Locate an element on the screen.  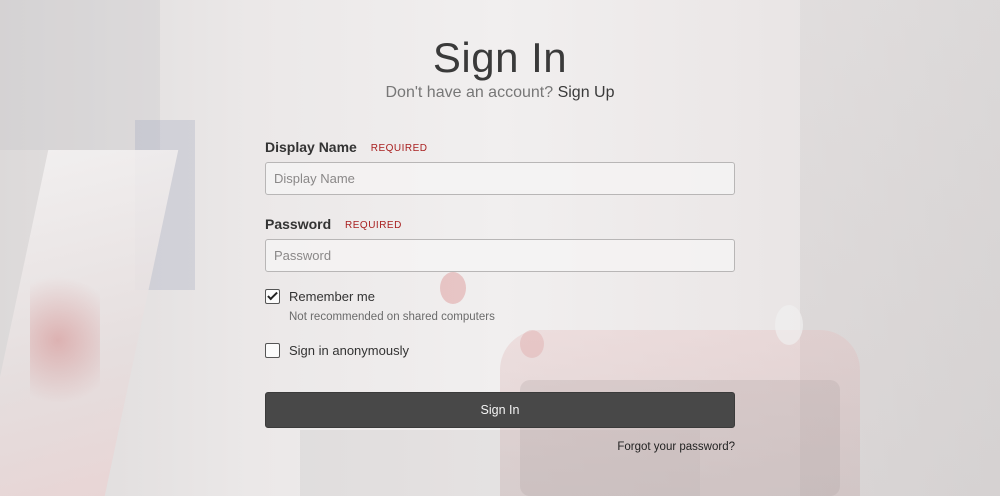
remember-me-hint: Not recommended on shared computers is located at coordinates (392, 317).